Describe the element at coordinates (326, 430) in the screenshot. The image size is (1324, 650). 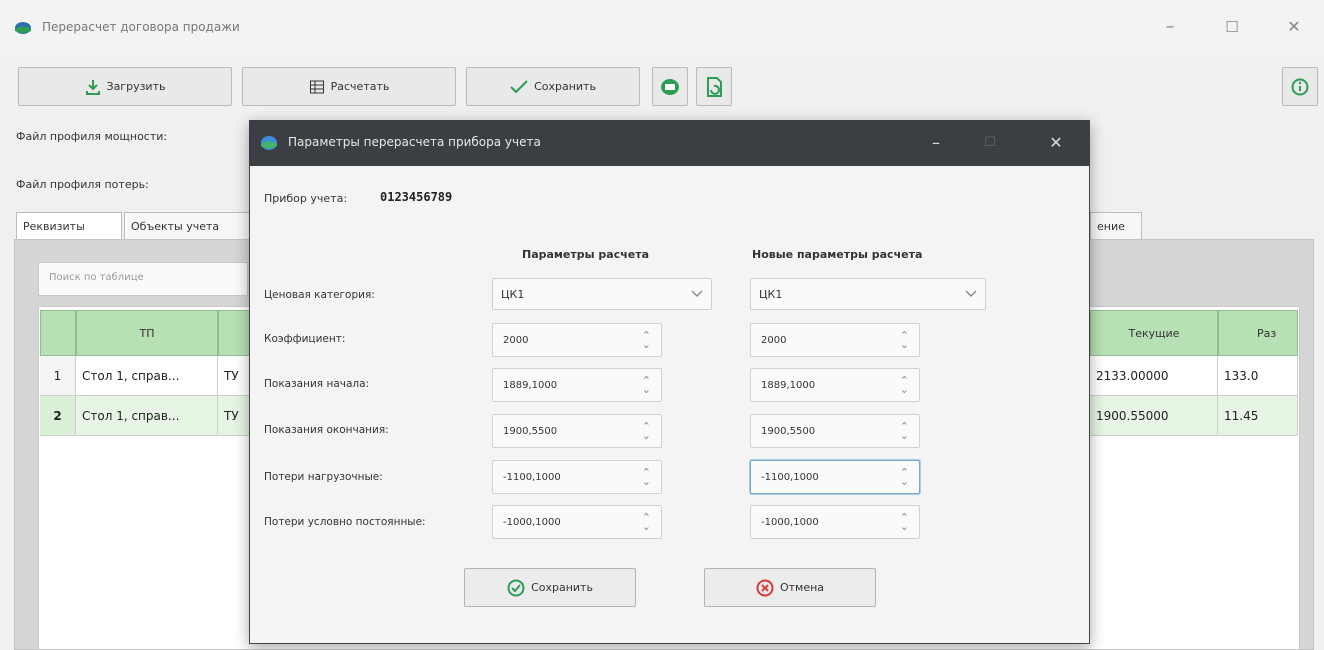
I see `end-reading-label: Показания окончания:` at that location.